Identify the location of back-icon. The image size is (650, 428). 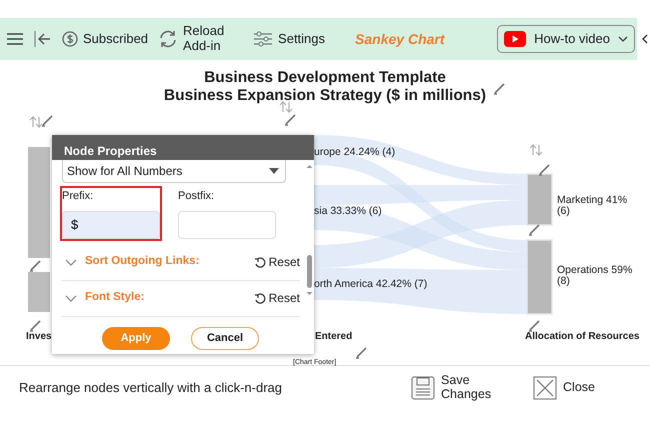
(43, 39).